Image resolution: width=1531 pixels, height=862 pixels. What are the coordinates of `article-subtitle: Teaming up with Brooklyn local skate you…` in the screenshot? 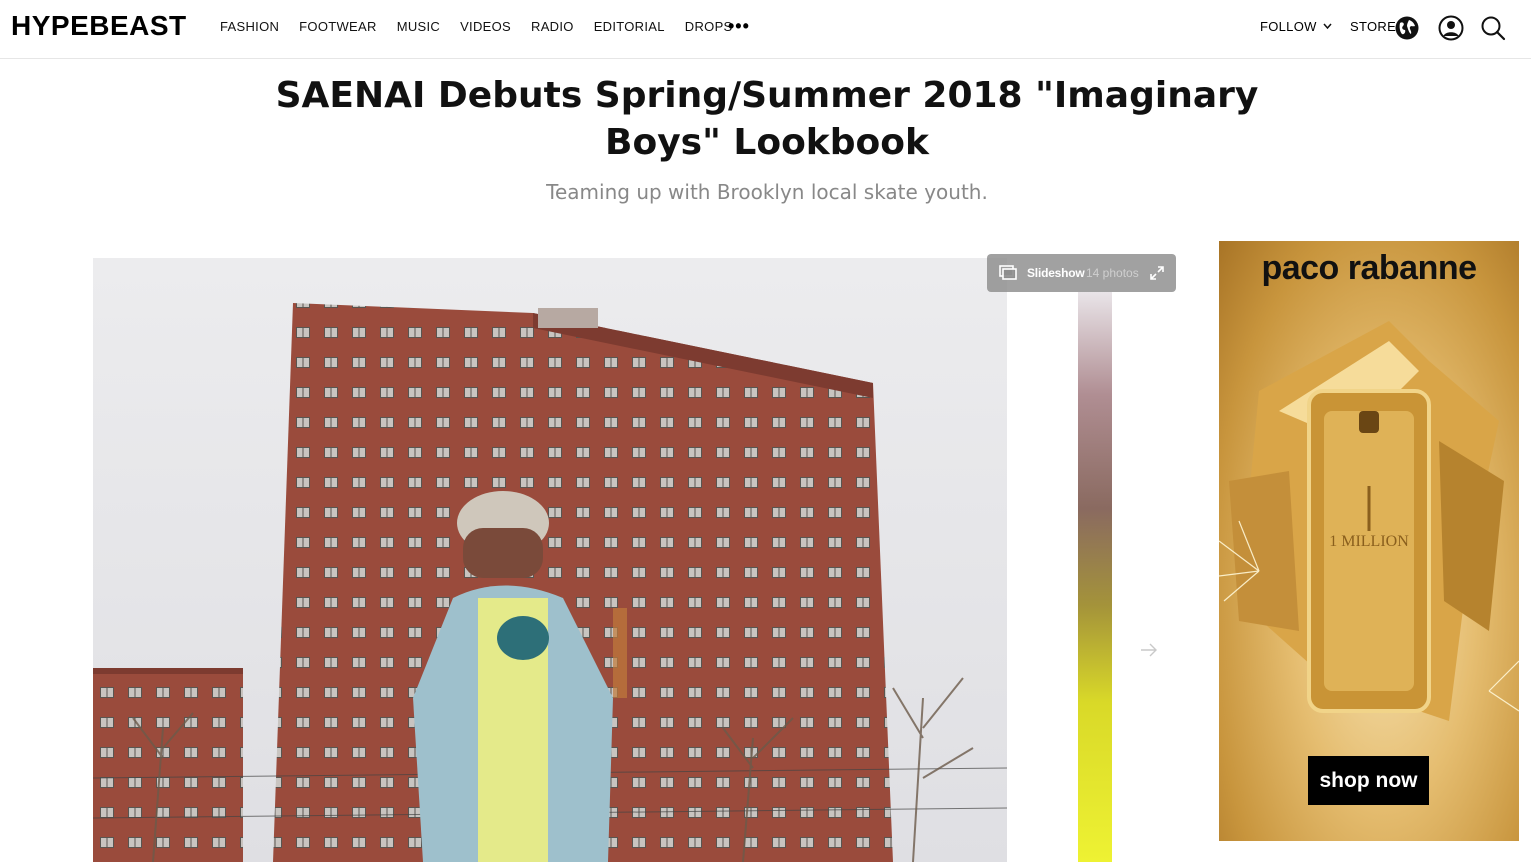 It's located at (767, 192).